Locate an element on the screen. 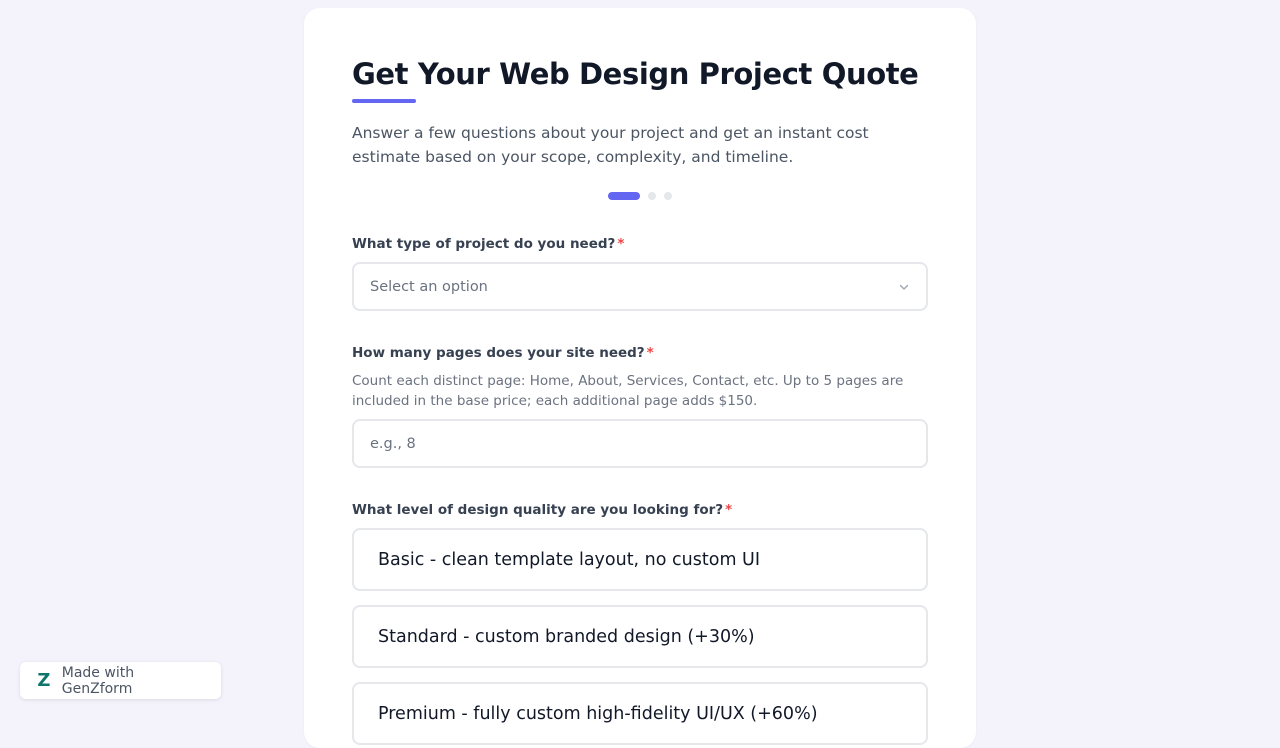 This screenshot has width=1280, height=748. genzform-logo-icon: Z is located at coordinates (44, 680).